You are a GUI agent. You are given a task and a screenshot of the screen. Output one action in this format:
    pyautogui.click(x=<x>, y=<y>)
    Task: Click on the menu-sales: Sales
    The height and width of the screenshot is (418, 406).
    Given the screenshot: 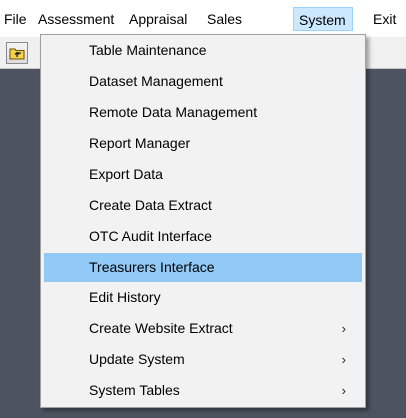 What is the action you would take?
    pyautogui.click(x=224, y=19)
    